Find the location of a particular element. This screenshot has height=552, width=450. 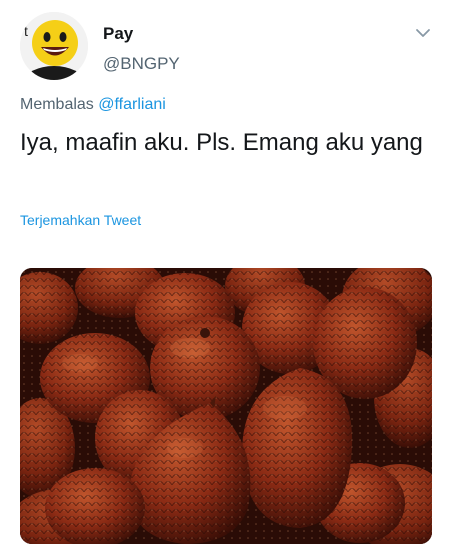

reply-mention-link: @ffarliani is located at coordinates (132, 104).